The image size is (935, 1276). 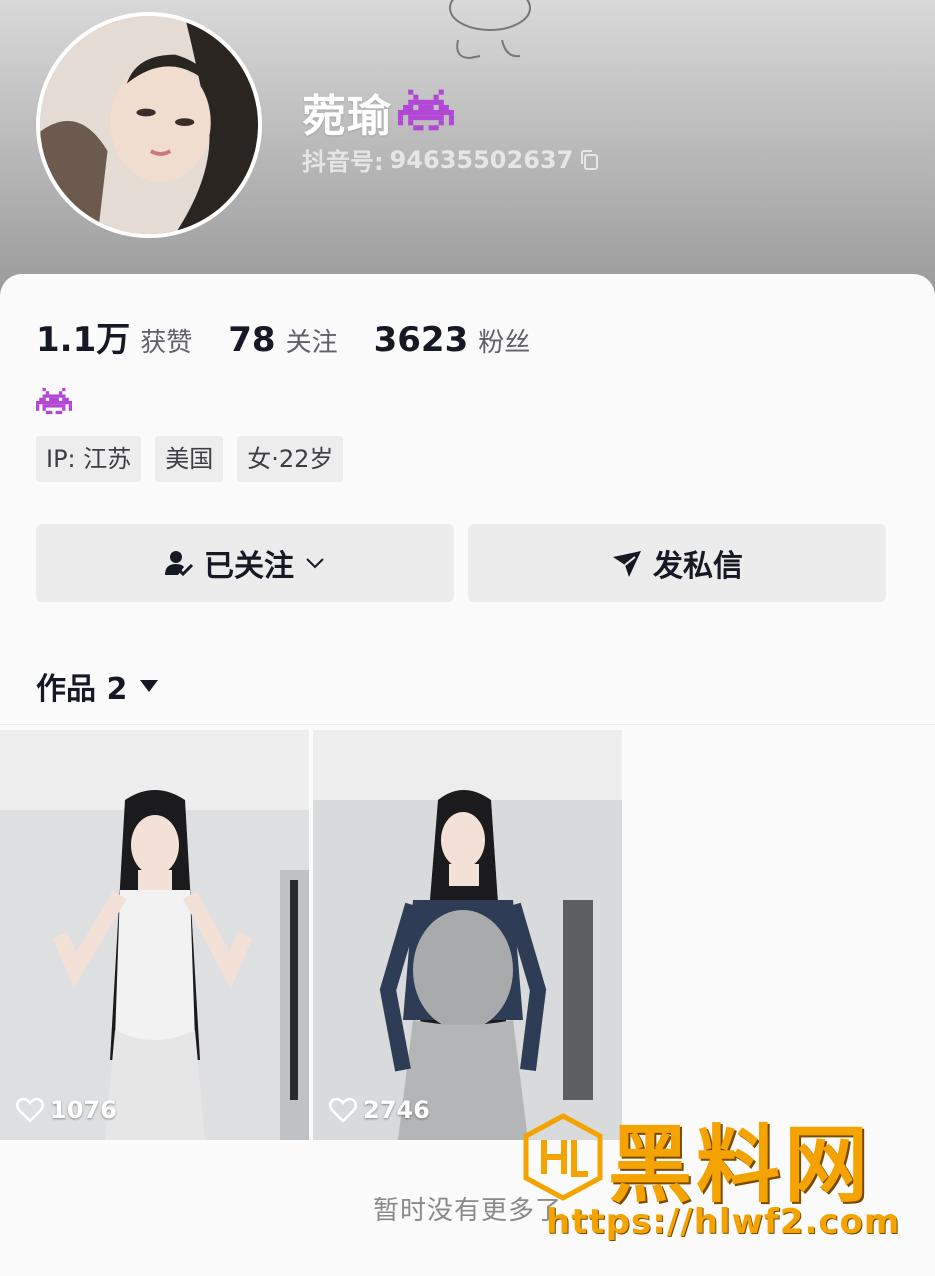 I want to click on send-message-button: 发私信, so click(x=677, y=563).